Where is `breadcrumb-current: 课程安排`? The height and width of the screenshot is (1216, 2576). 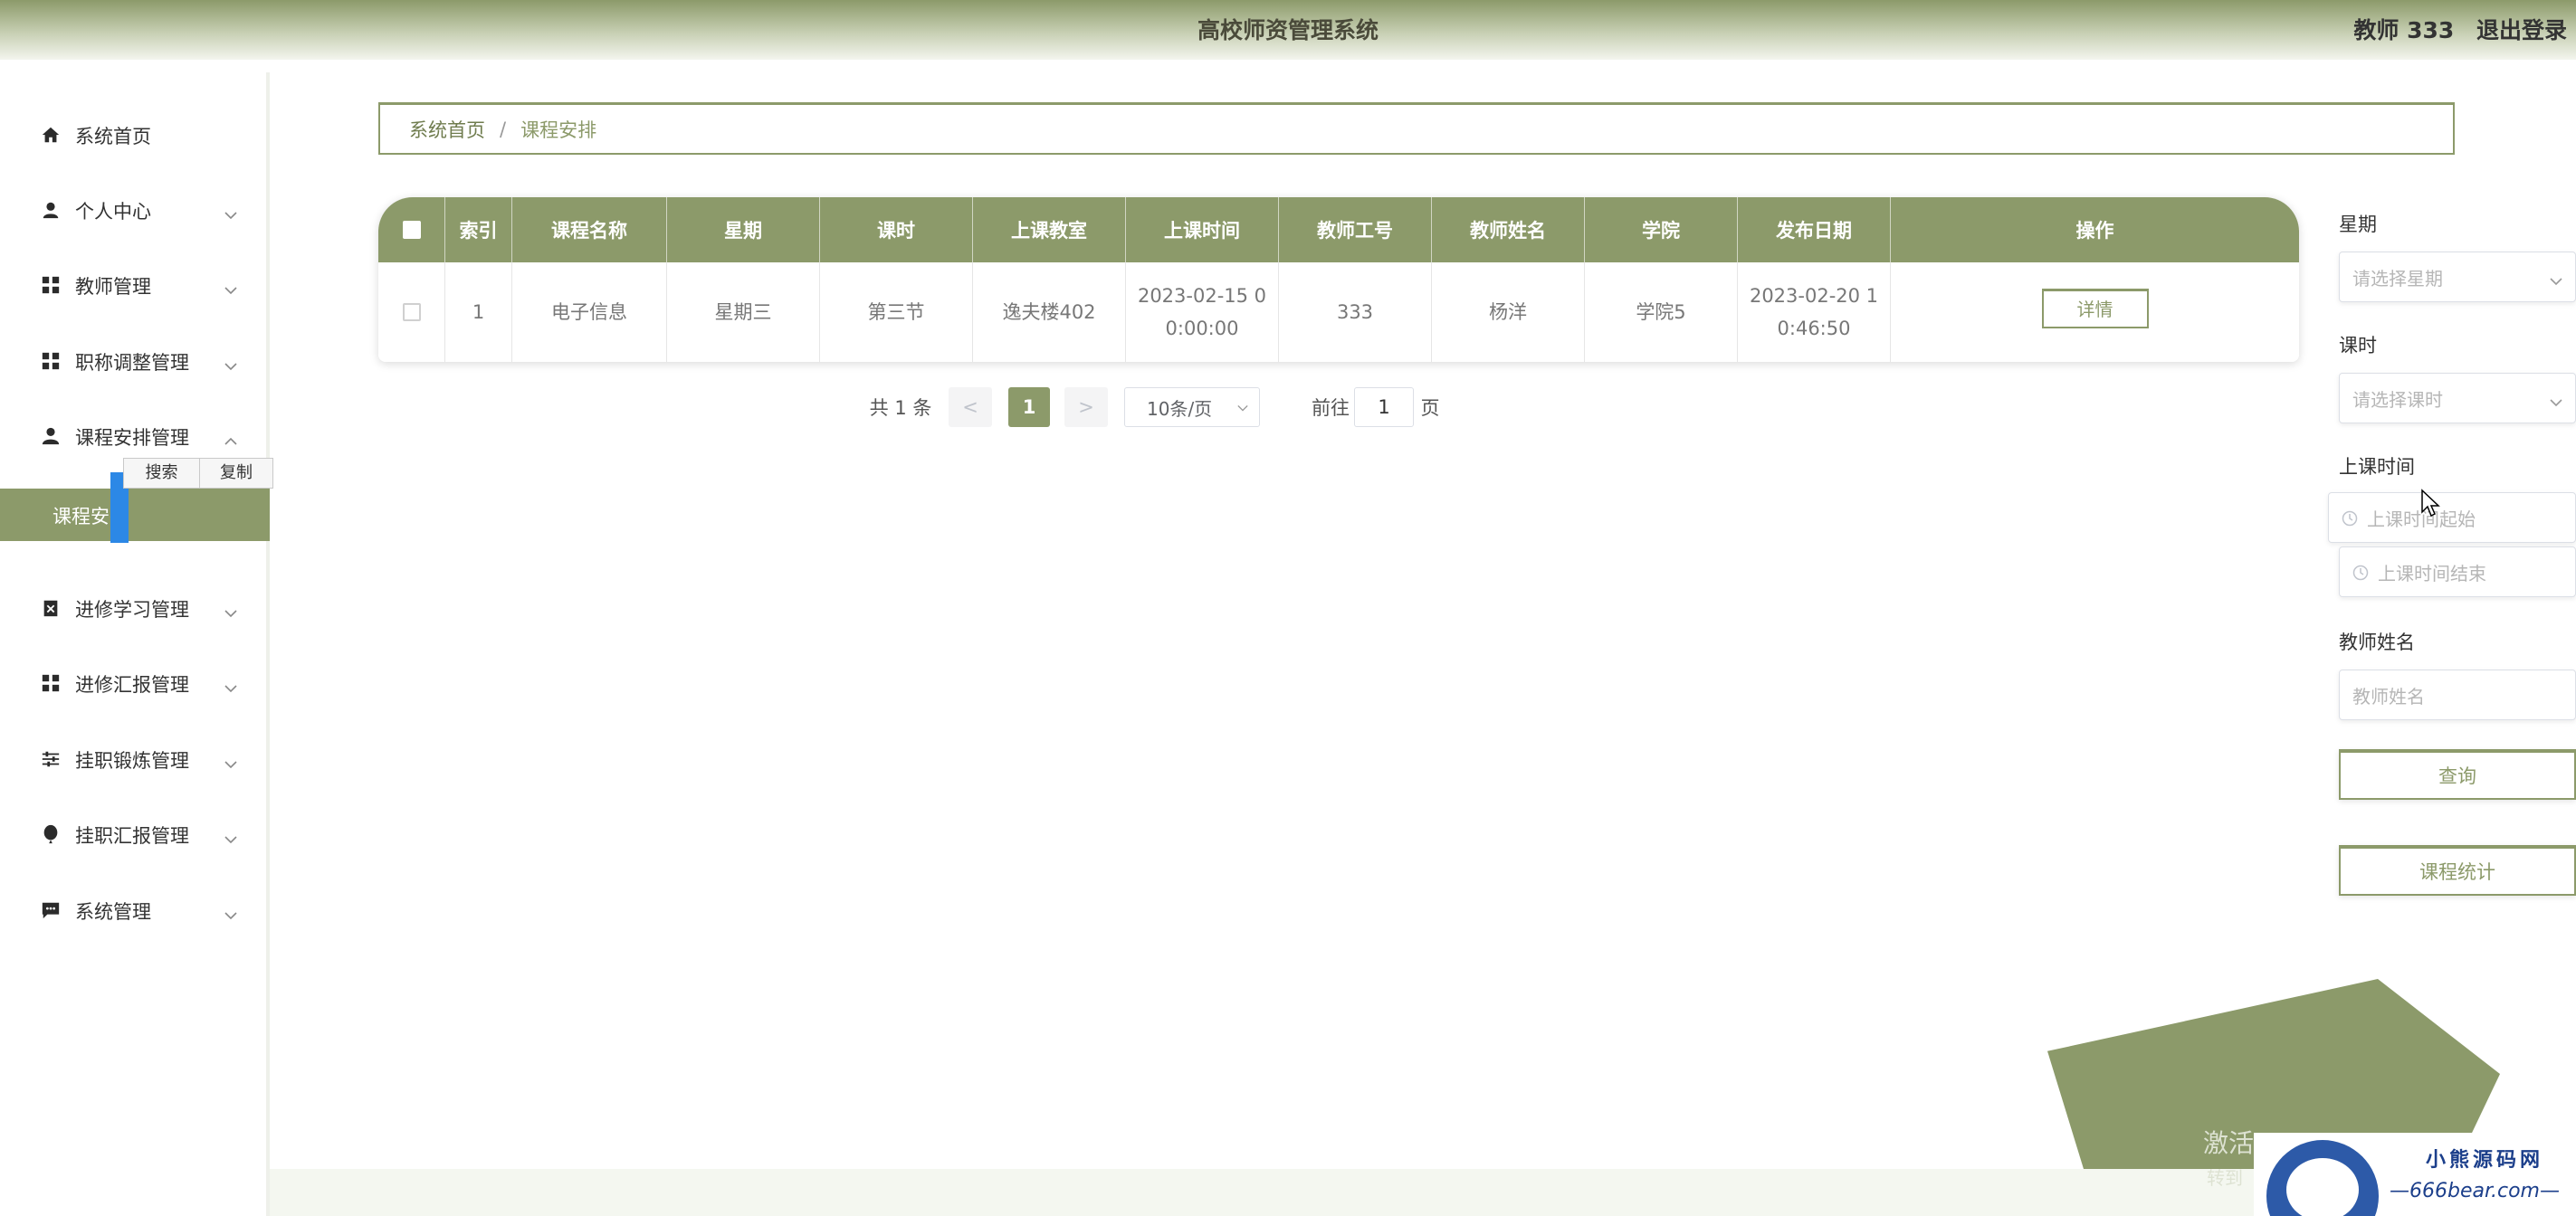
breadcrumb-current: 课程安排 is located at coordinates (558, 130).